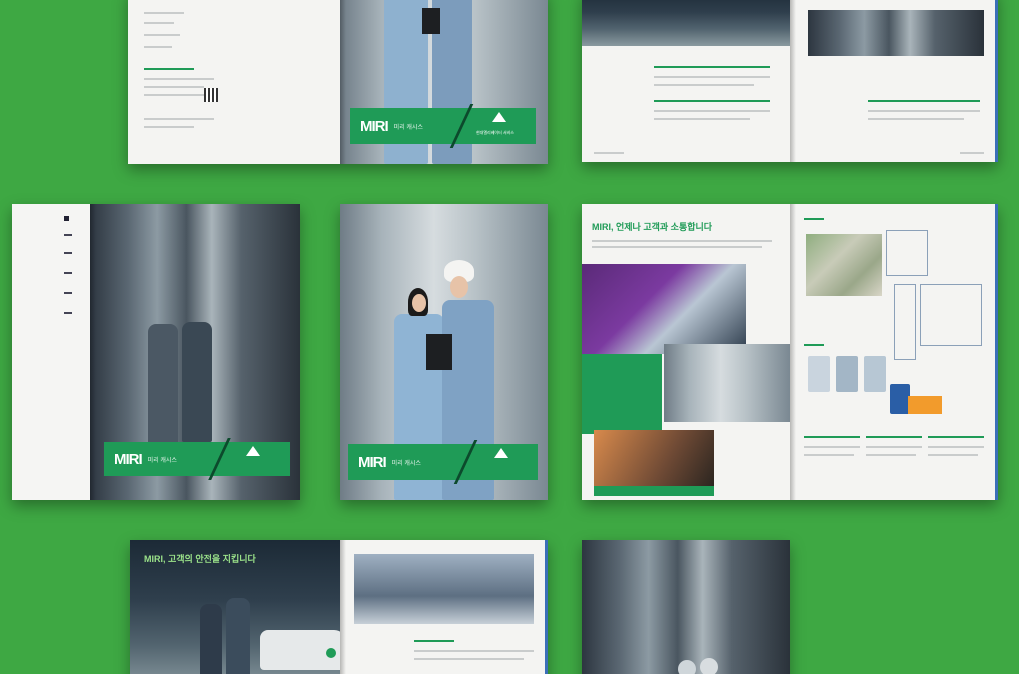 Image resolution: width=1019 pixels, height=674 pixels. What do you see at coordinates (374, 126) in the screenshot?
I see `logo: MIRI` at bounding box center [374, 126].